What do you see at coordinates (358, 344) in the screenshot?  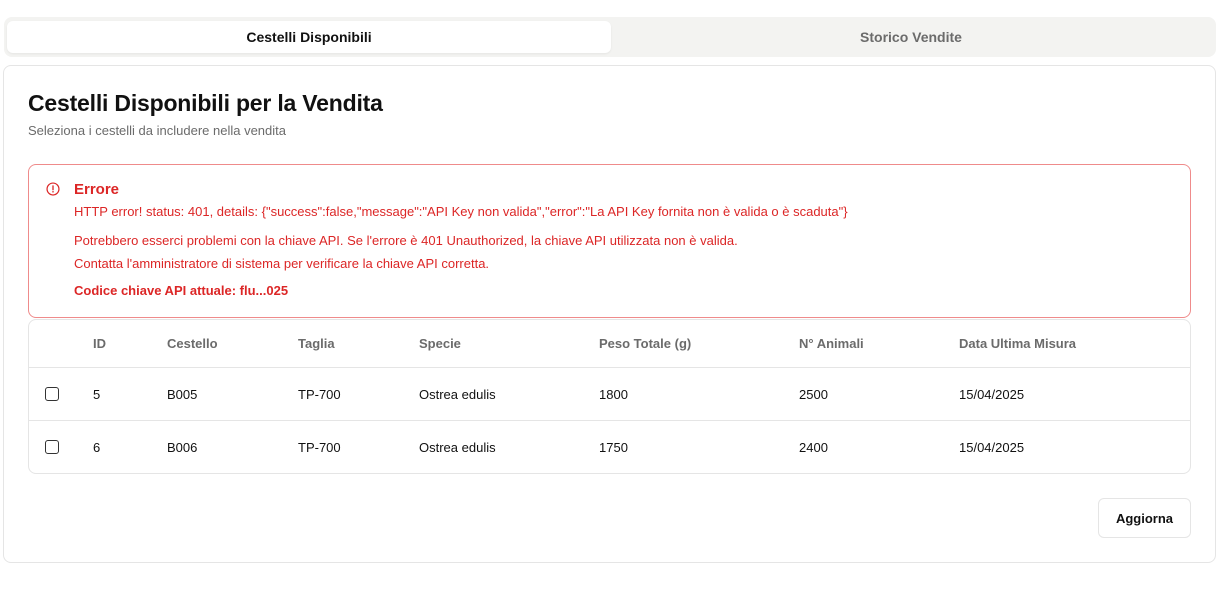 I see `column-header-taglia: Taglia` at bounding box center [358, 344].